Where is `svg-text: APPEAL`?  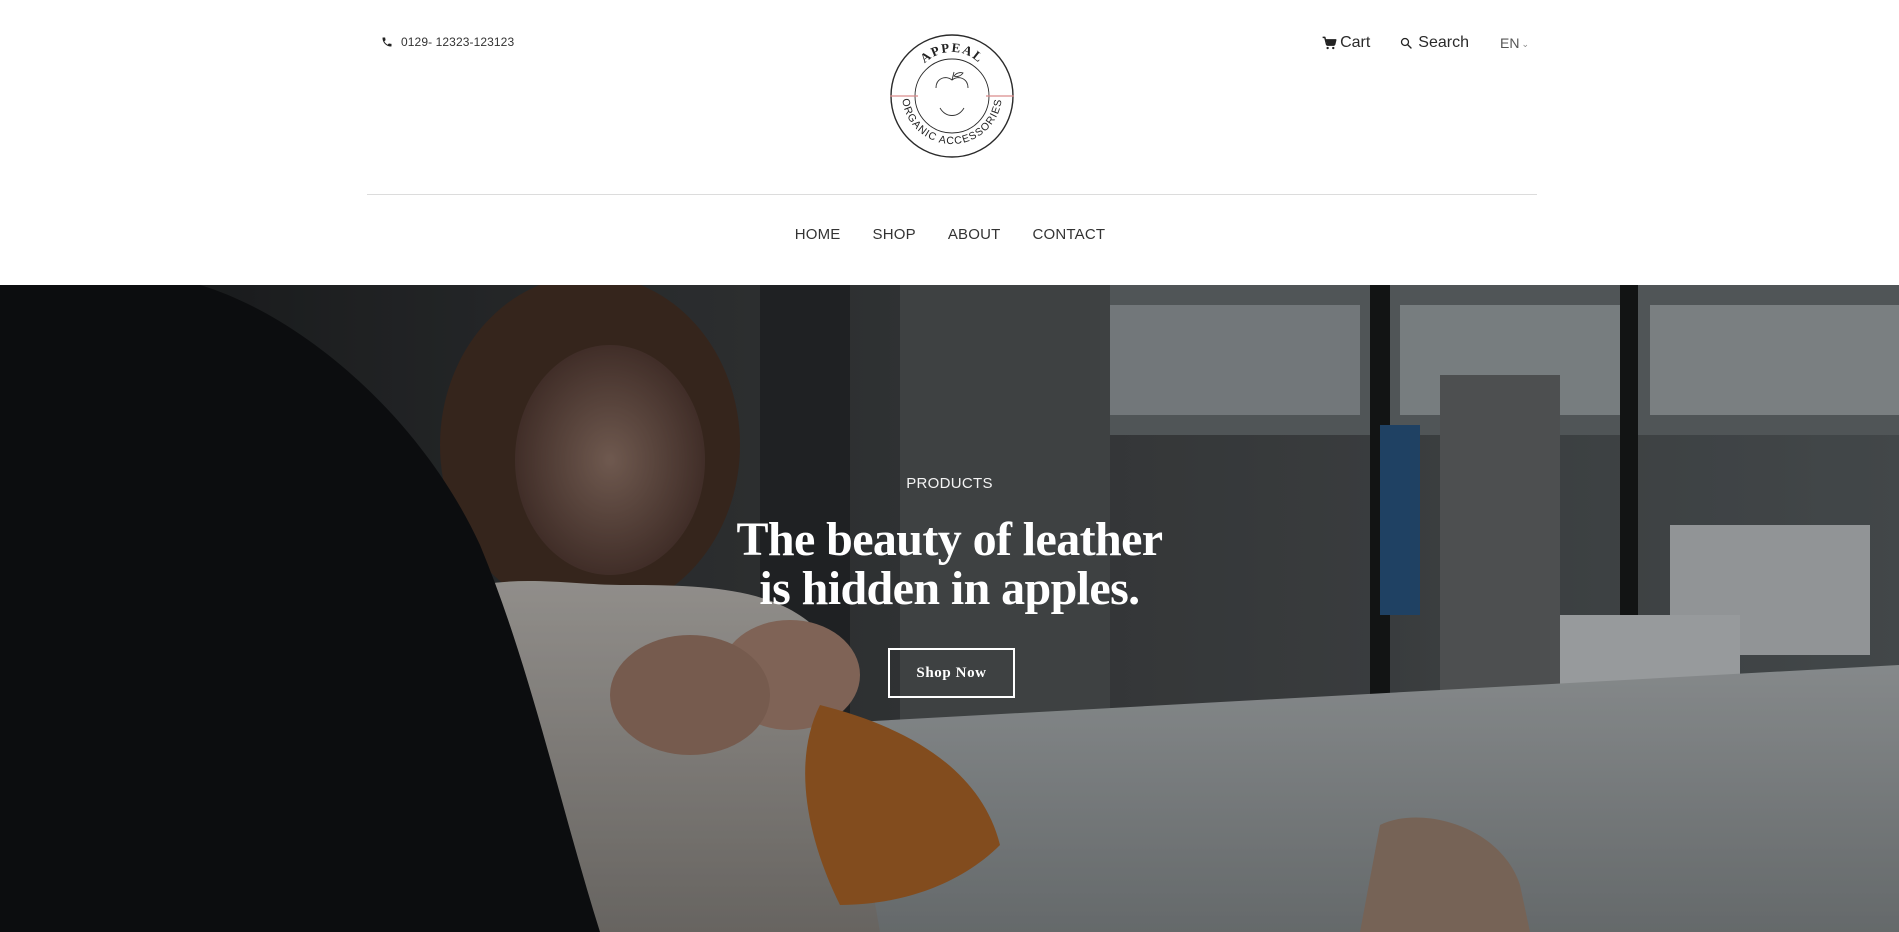 svg-text: APPEAL is located at coordinates (952, 53).